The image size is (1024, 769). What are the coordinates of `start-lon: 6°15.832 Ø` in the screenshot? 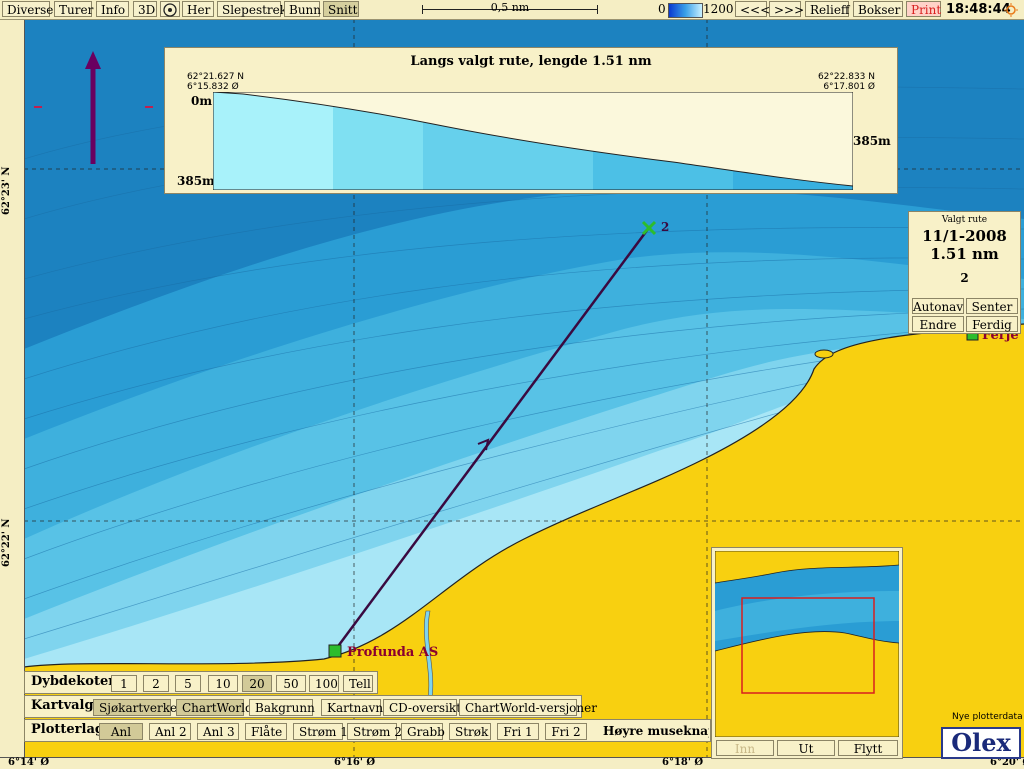 It's located at (213, 87).